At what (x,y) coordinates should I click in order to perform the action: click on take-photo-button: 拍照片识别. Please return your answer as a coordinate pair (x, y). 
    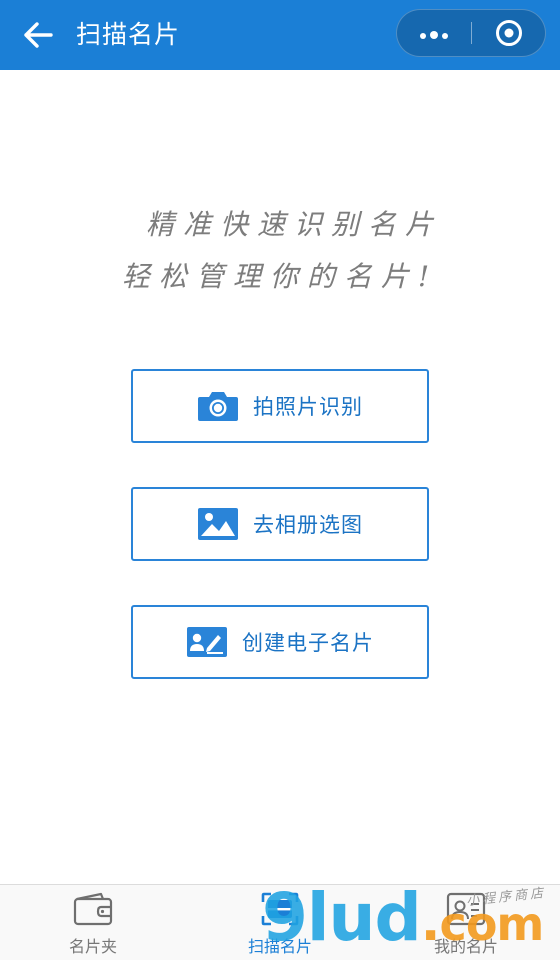
    Looking at the image, I should click on (280, 406).